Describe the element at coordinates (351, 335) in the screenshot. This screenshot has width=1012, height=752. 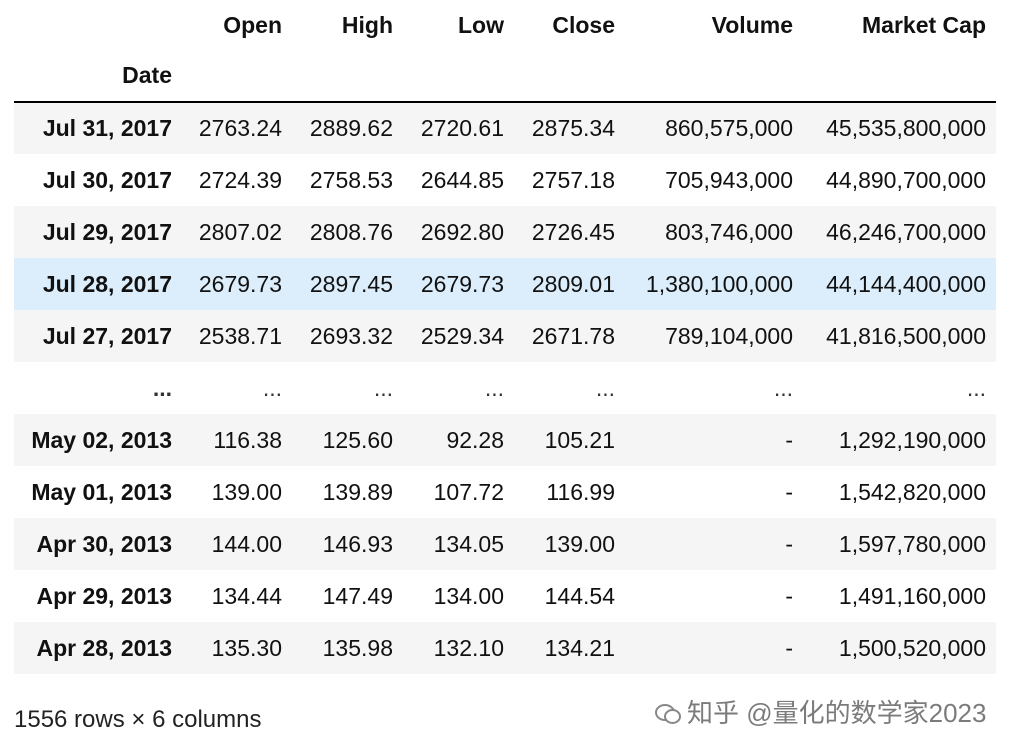
I see `cell-high: 2693.32` at that location.